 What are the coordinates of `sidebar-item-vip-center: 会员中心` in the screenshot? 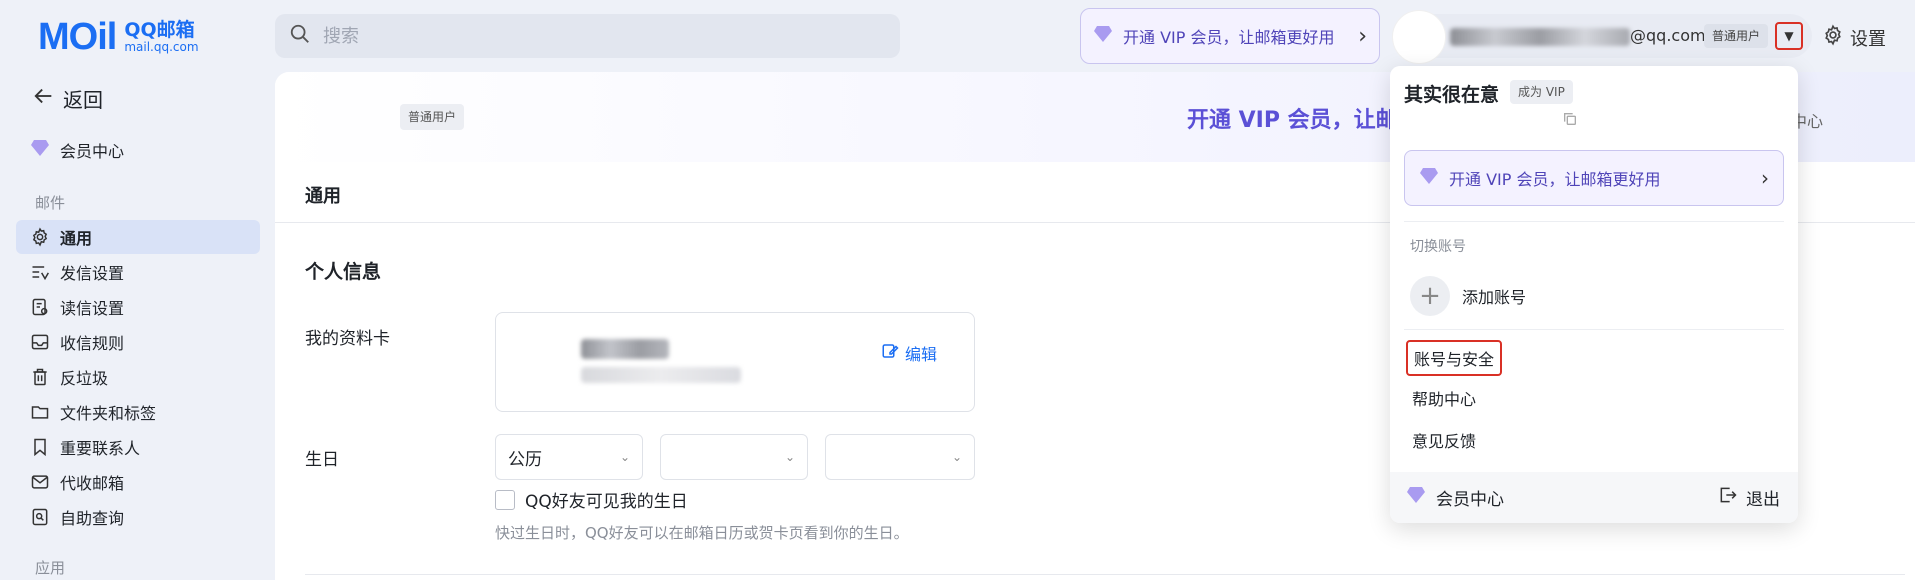 It's located at (77, 150).